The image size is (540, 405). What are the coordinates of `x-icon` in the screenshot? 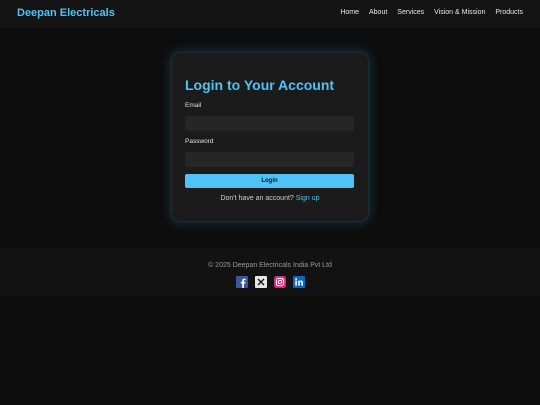 It's located at (261, 282).